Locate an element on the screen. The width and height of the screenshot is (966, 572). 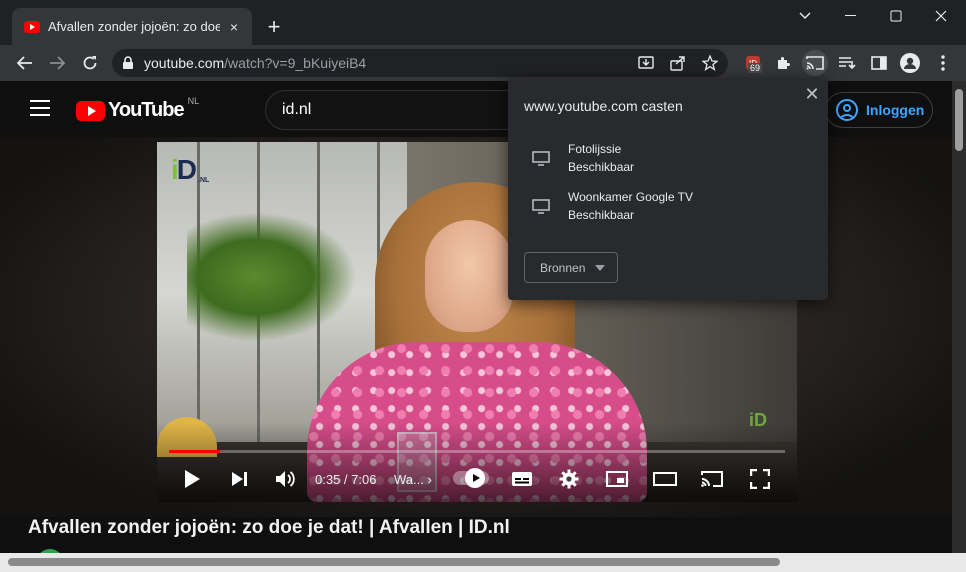
vertical-scrollbar is located at coordinates (959, 317).